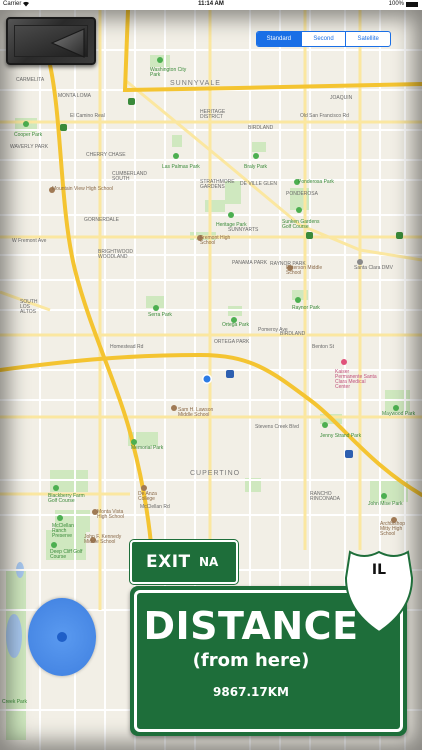 Image resolution: width=422 pixels, height=750 pixels. I want to click on map-label-park: Serra Park, so click(160, 315).